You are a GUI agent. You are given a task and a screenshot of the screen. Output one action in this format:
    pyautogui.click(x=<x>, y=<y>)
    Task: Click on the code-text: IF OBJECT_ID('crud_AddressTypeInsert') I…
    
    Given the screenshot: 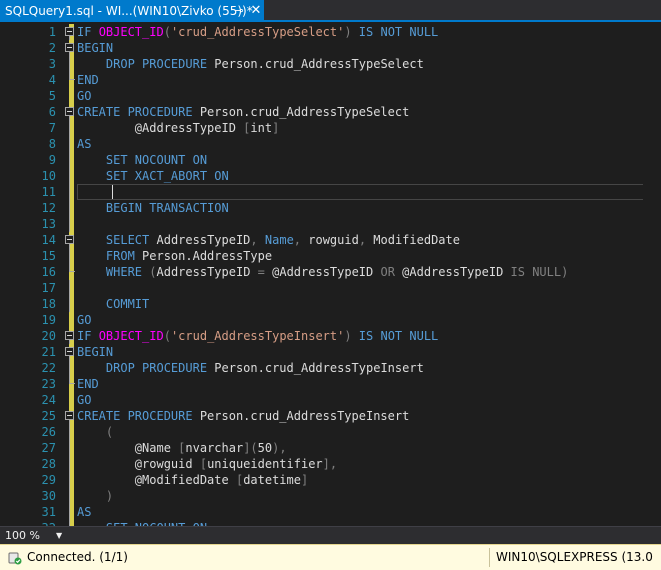 What is the action you would take?
    pyautogui.click(x=257, y=336)
    